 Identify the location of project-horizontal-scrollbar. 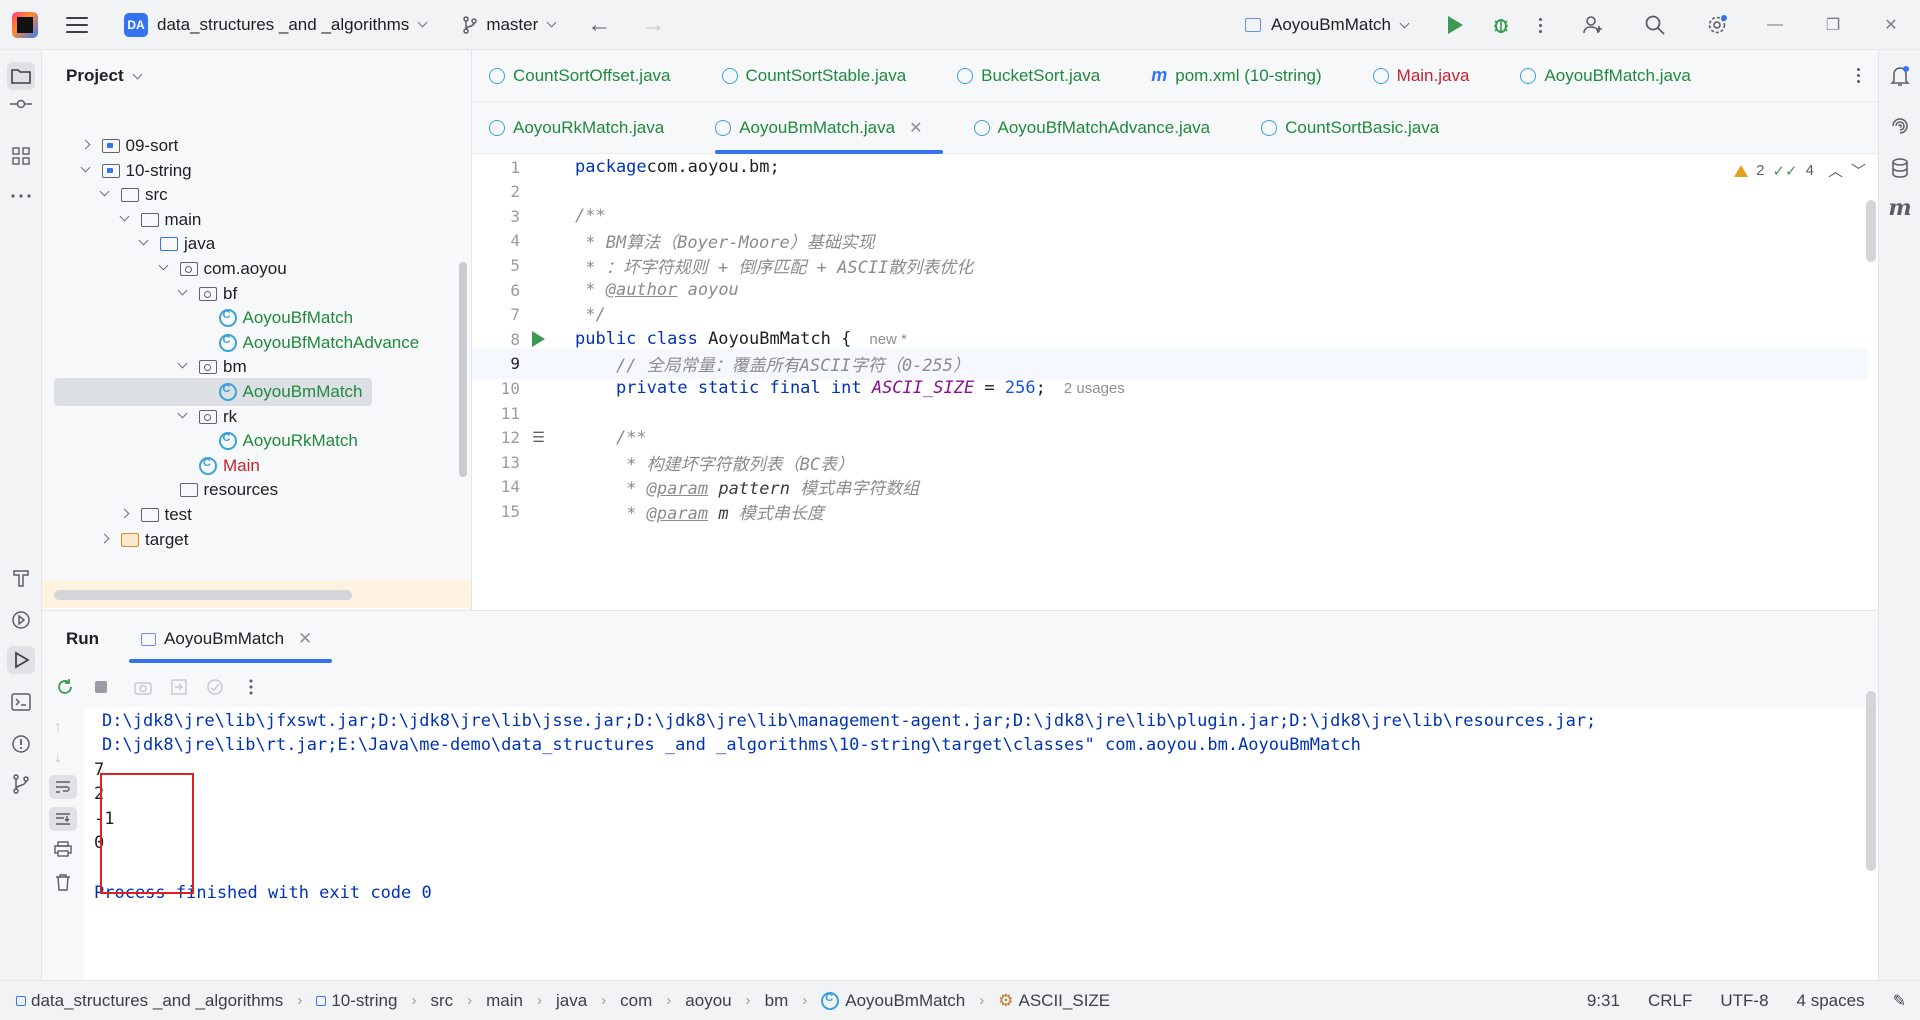
(203, 595).